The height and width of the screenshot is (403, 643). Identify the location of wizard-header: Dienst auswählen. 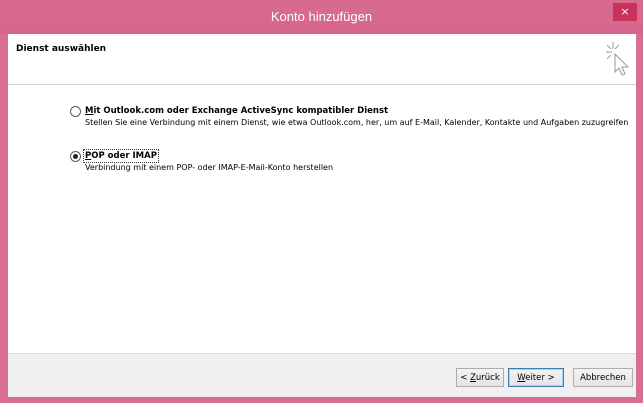
(322, 59).